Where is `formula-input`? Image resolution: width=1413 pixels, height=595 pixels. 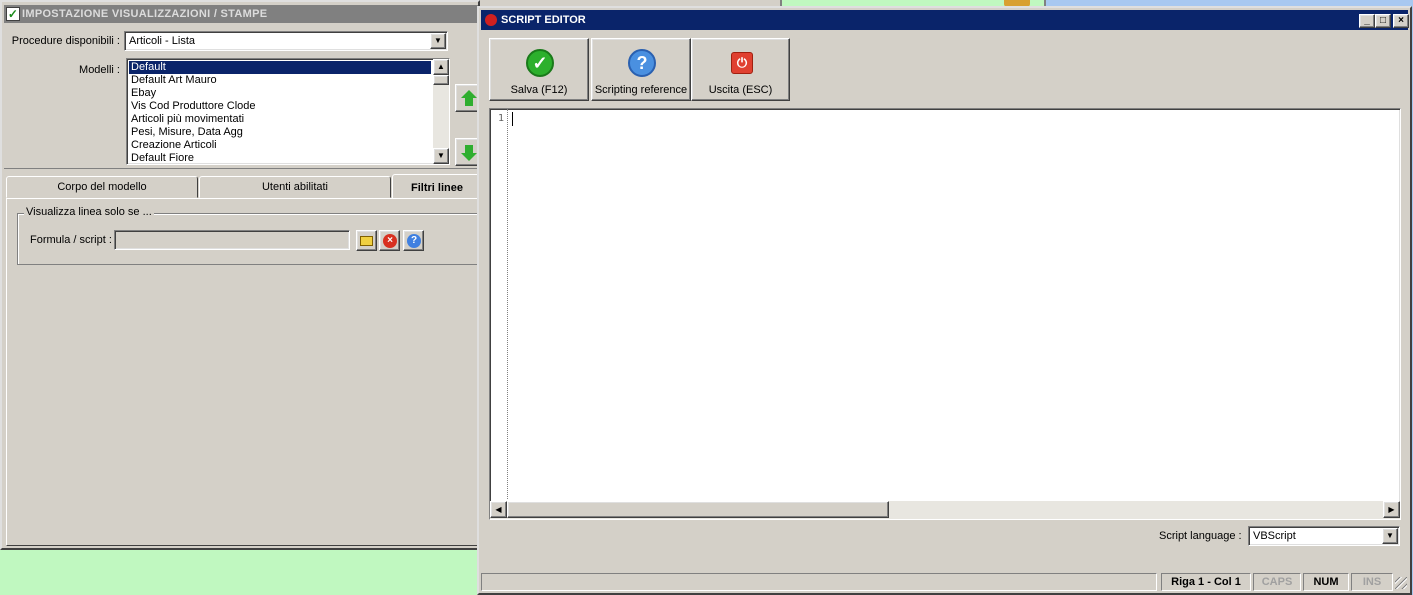 formula-input is located at coordinates (232, 240).